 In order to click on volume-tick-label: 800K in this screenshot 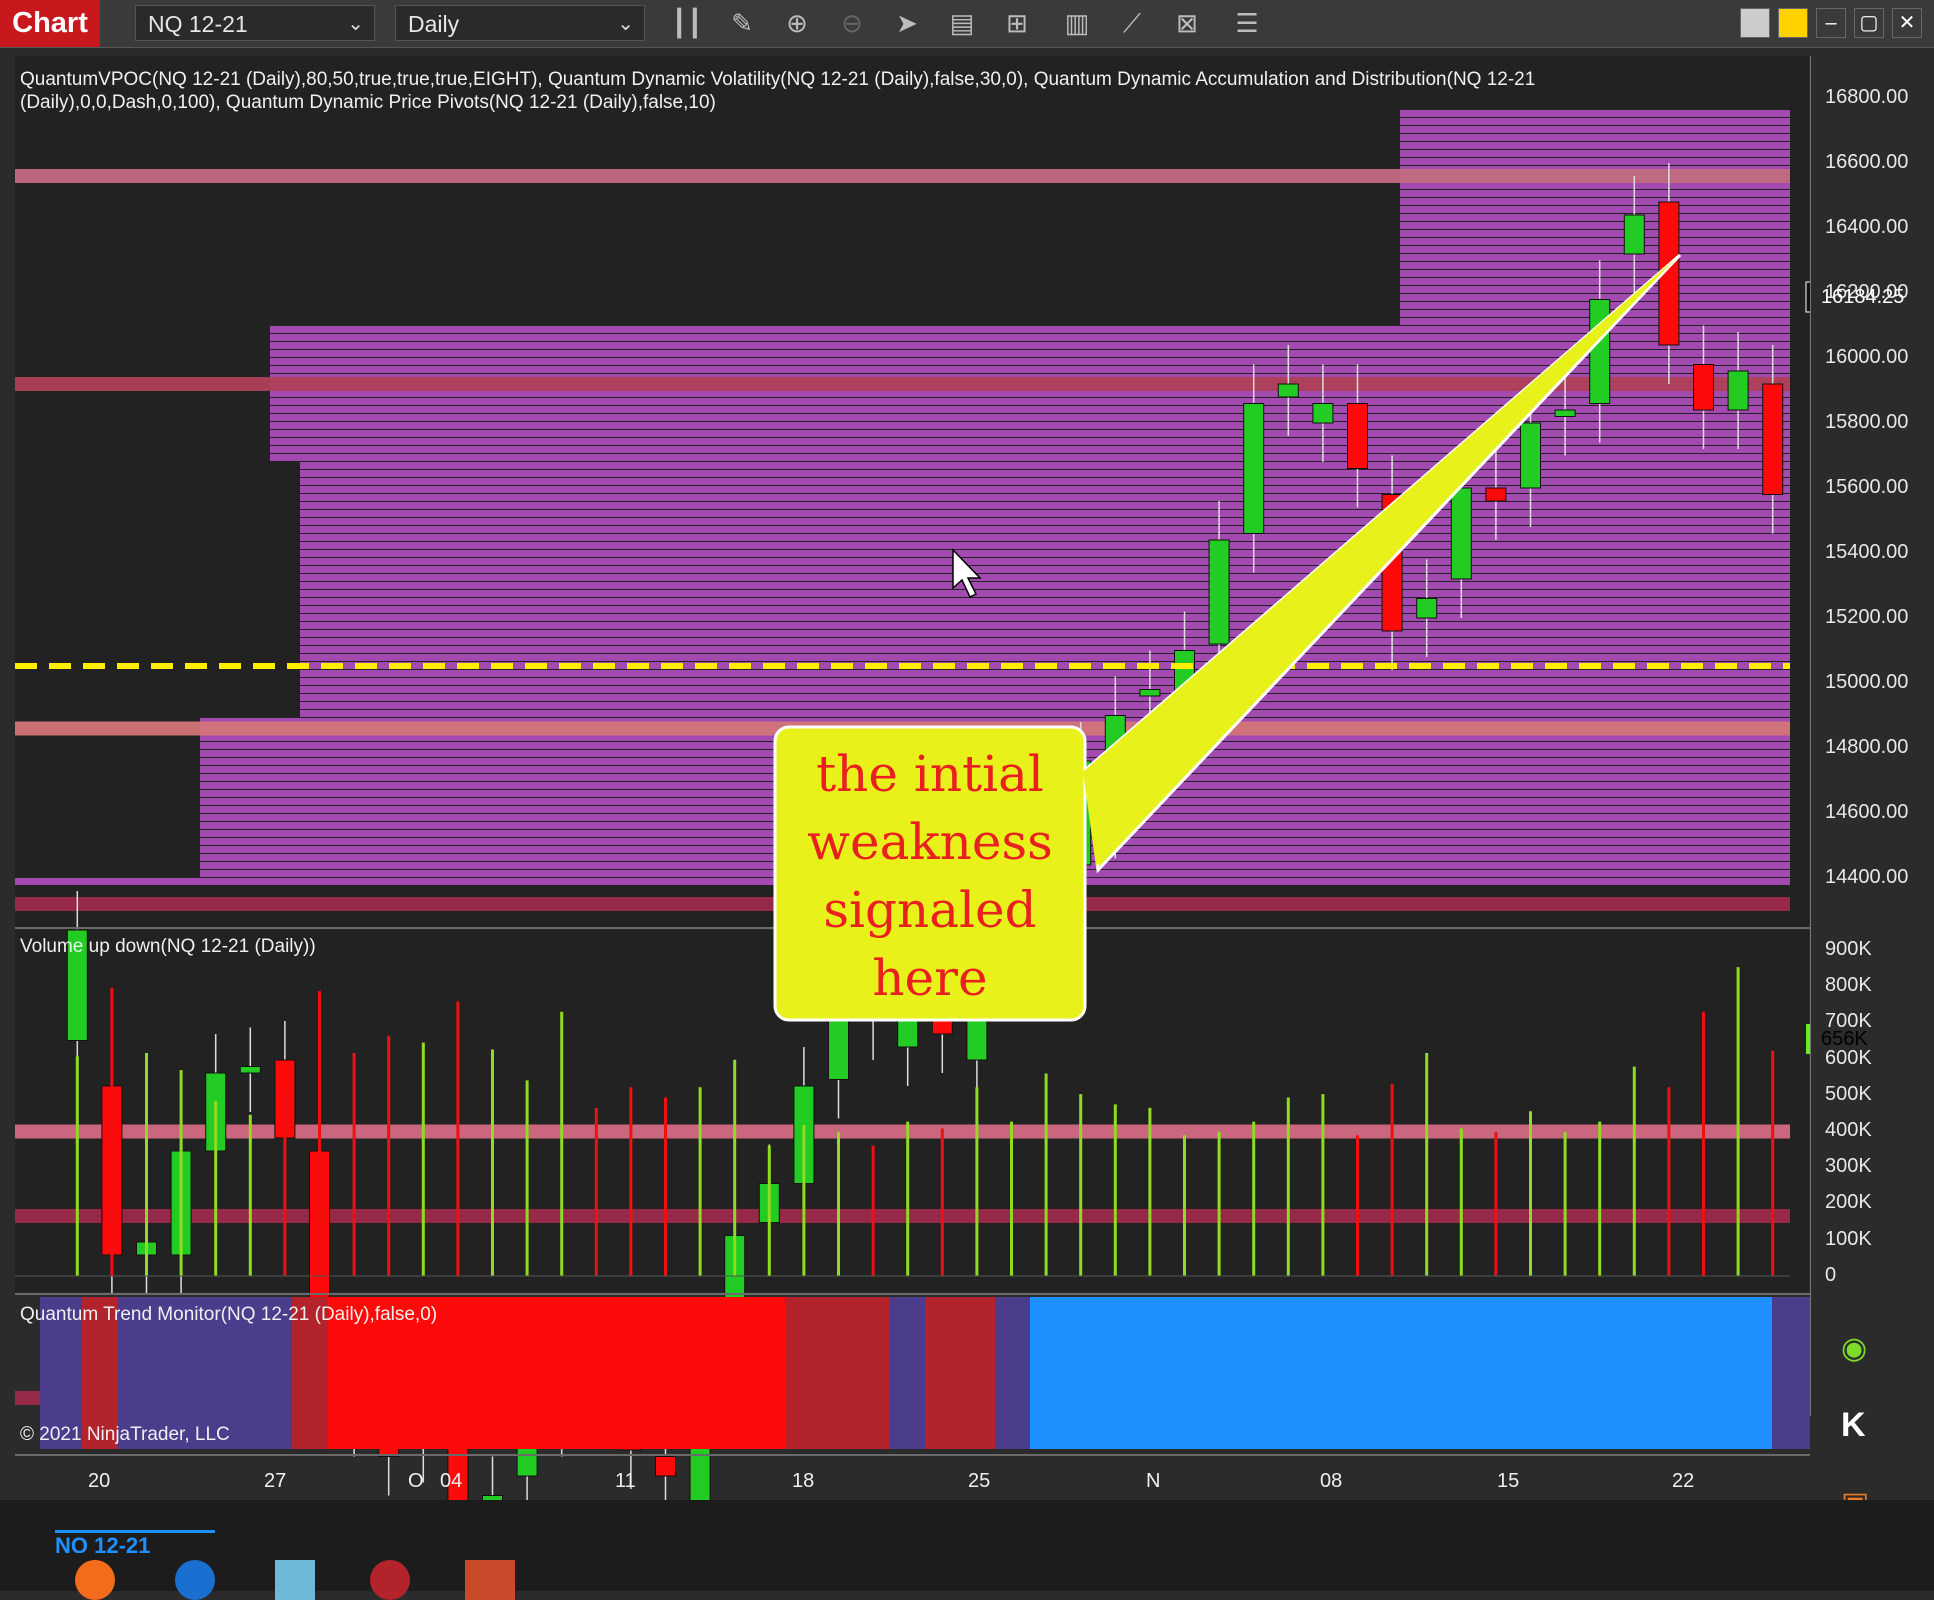, I will do `click(1848, 985)`.